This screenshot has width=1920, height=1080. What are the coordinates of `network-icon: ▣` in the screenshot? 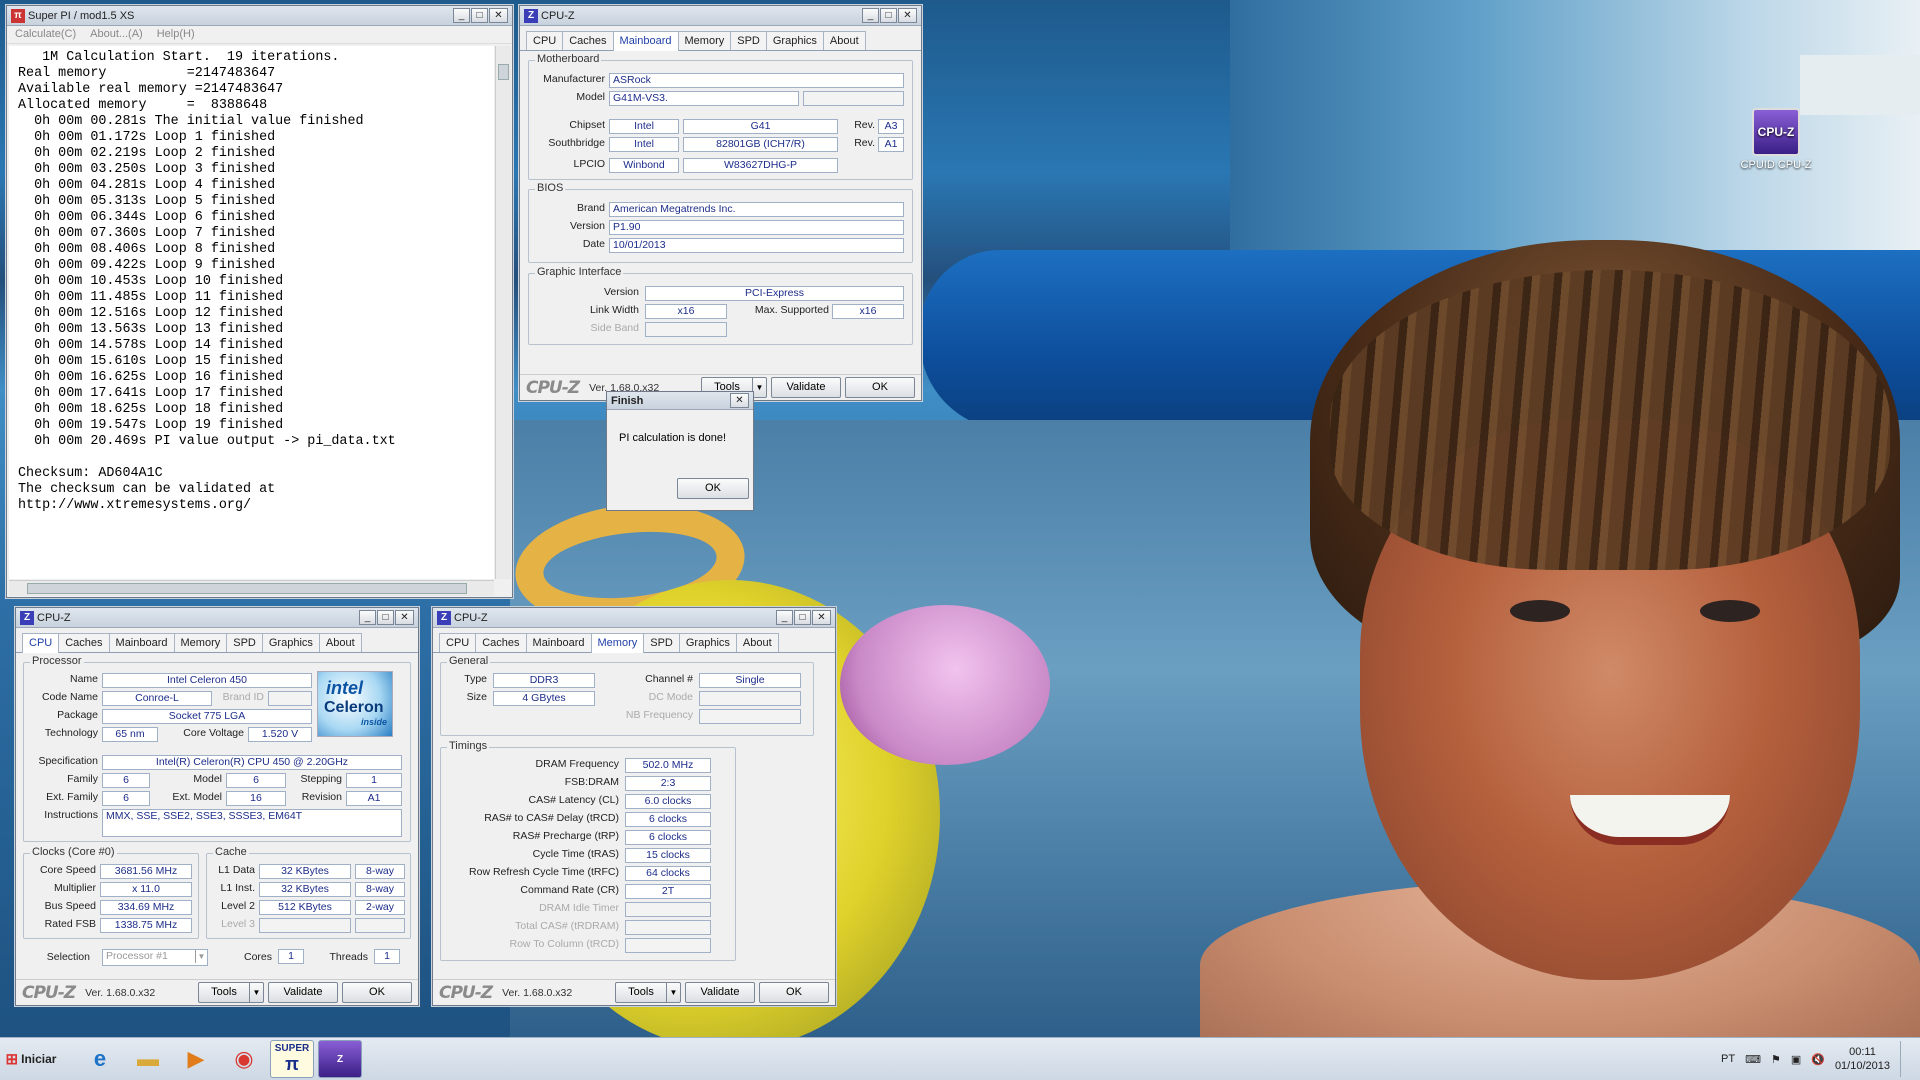 It's located at (1796, 1059).